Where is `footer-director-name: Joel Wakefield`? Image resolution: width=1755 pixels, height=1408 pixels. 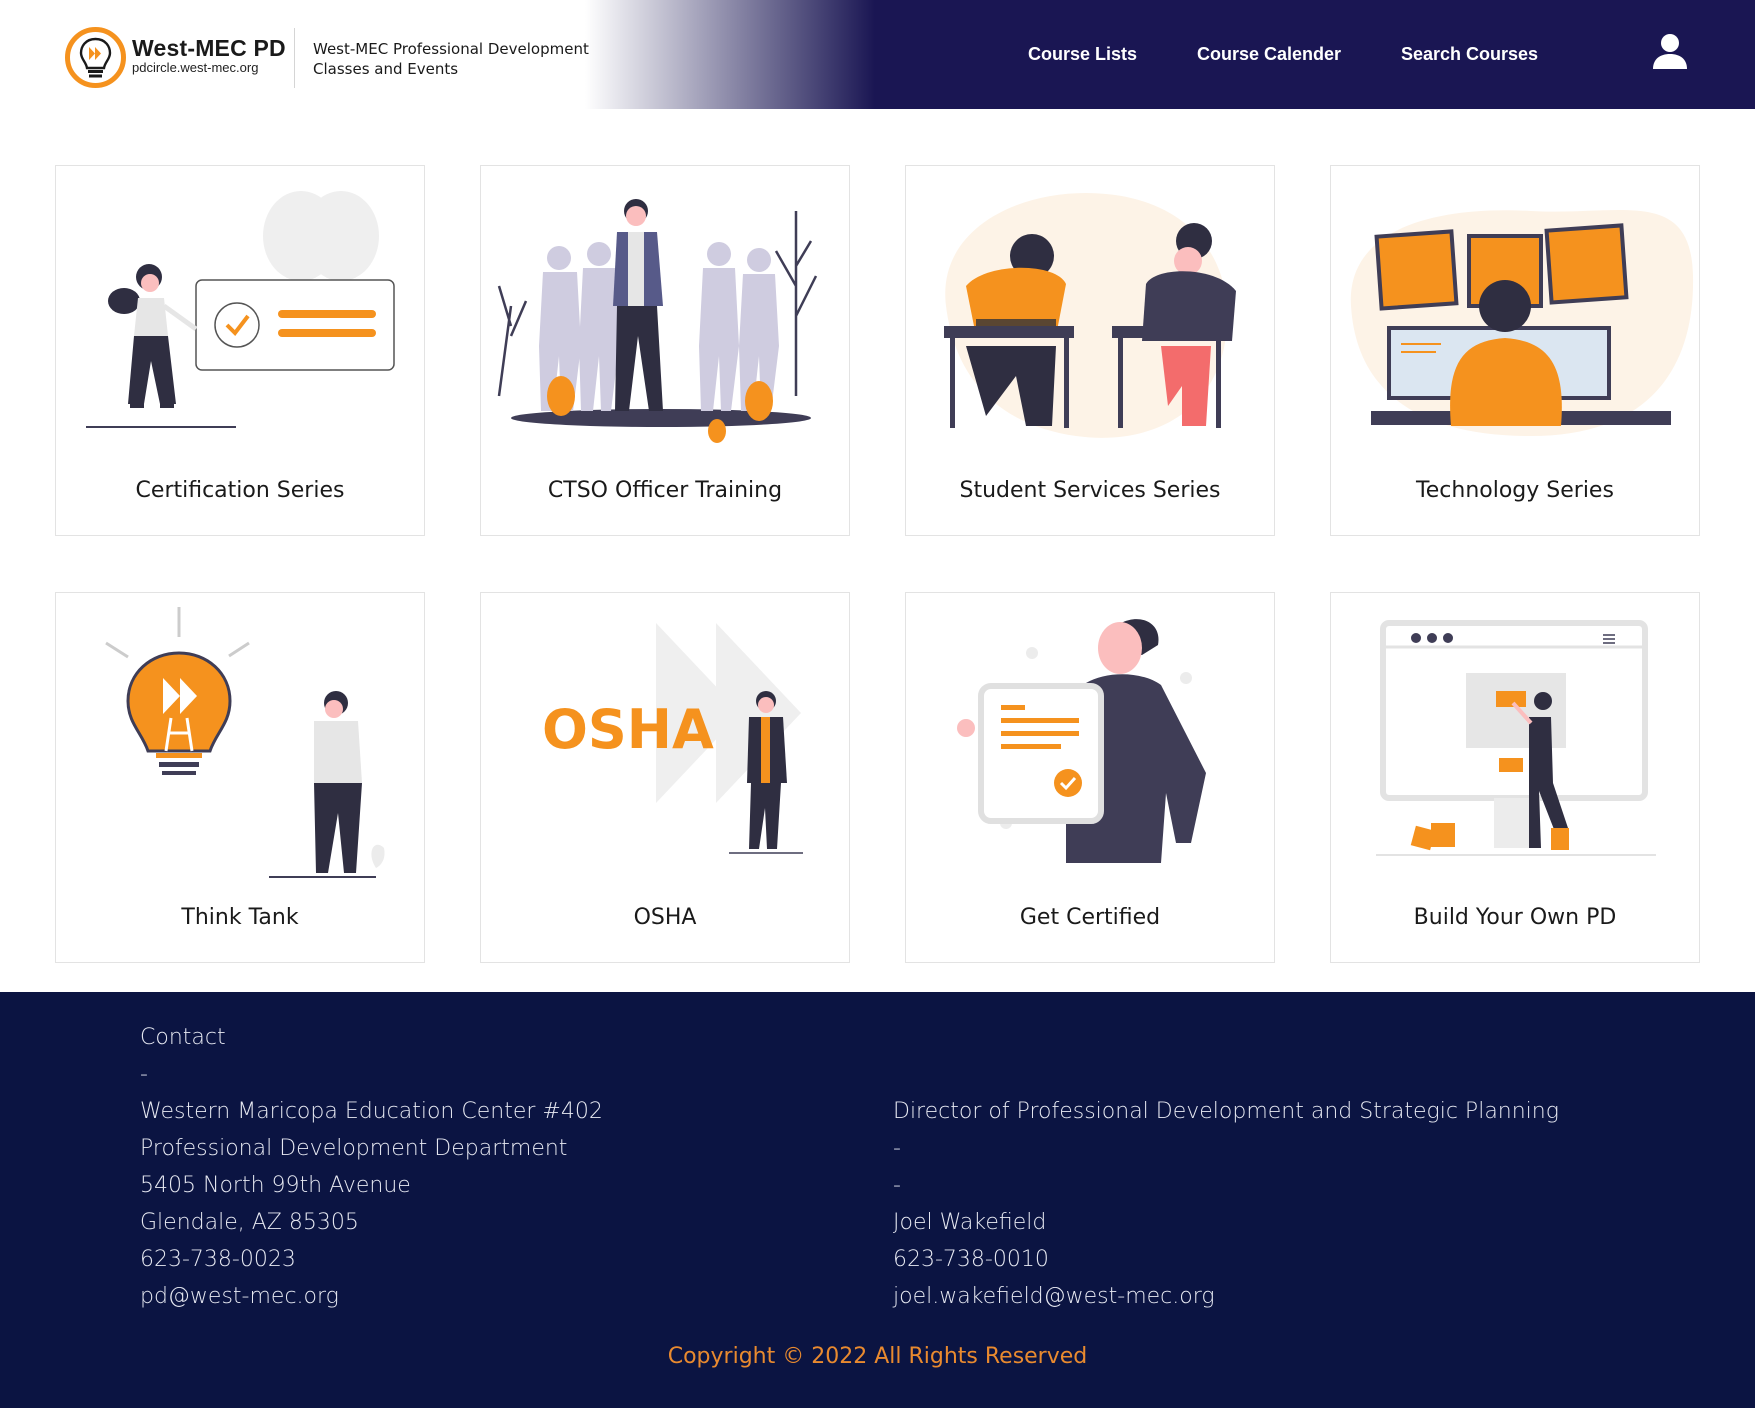 footer-director-name: Joel Wakefield is located at coordinates (970, 1222).